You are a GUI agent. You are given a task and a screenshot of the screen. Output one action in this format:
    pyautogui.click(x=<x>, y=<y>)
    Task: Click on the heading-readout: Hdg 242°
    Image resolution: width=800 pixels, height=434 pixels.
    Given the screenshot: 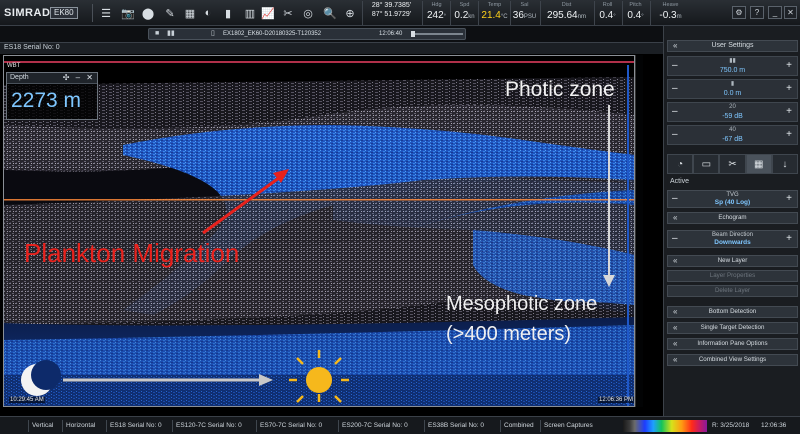 What is the action you would take?
    pyautogui.click(x=436, y=13)
    